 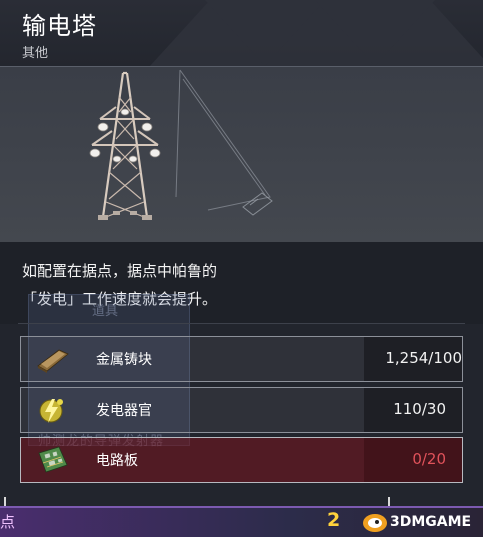 What do you see at coordinates (59, 26) in the screenshot?
I see `item-title: 输电塔` at bounding box center [59, 26].